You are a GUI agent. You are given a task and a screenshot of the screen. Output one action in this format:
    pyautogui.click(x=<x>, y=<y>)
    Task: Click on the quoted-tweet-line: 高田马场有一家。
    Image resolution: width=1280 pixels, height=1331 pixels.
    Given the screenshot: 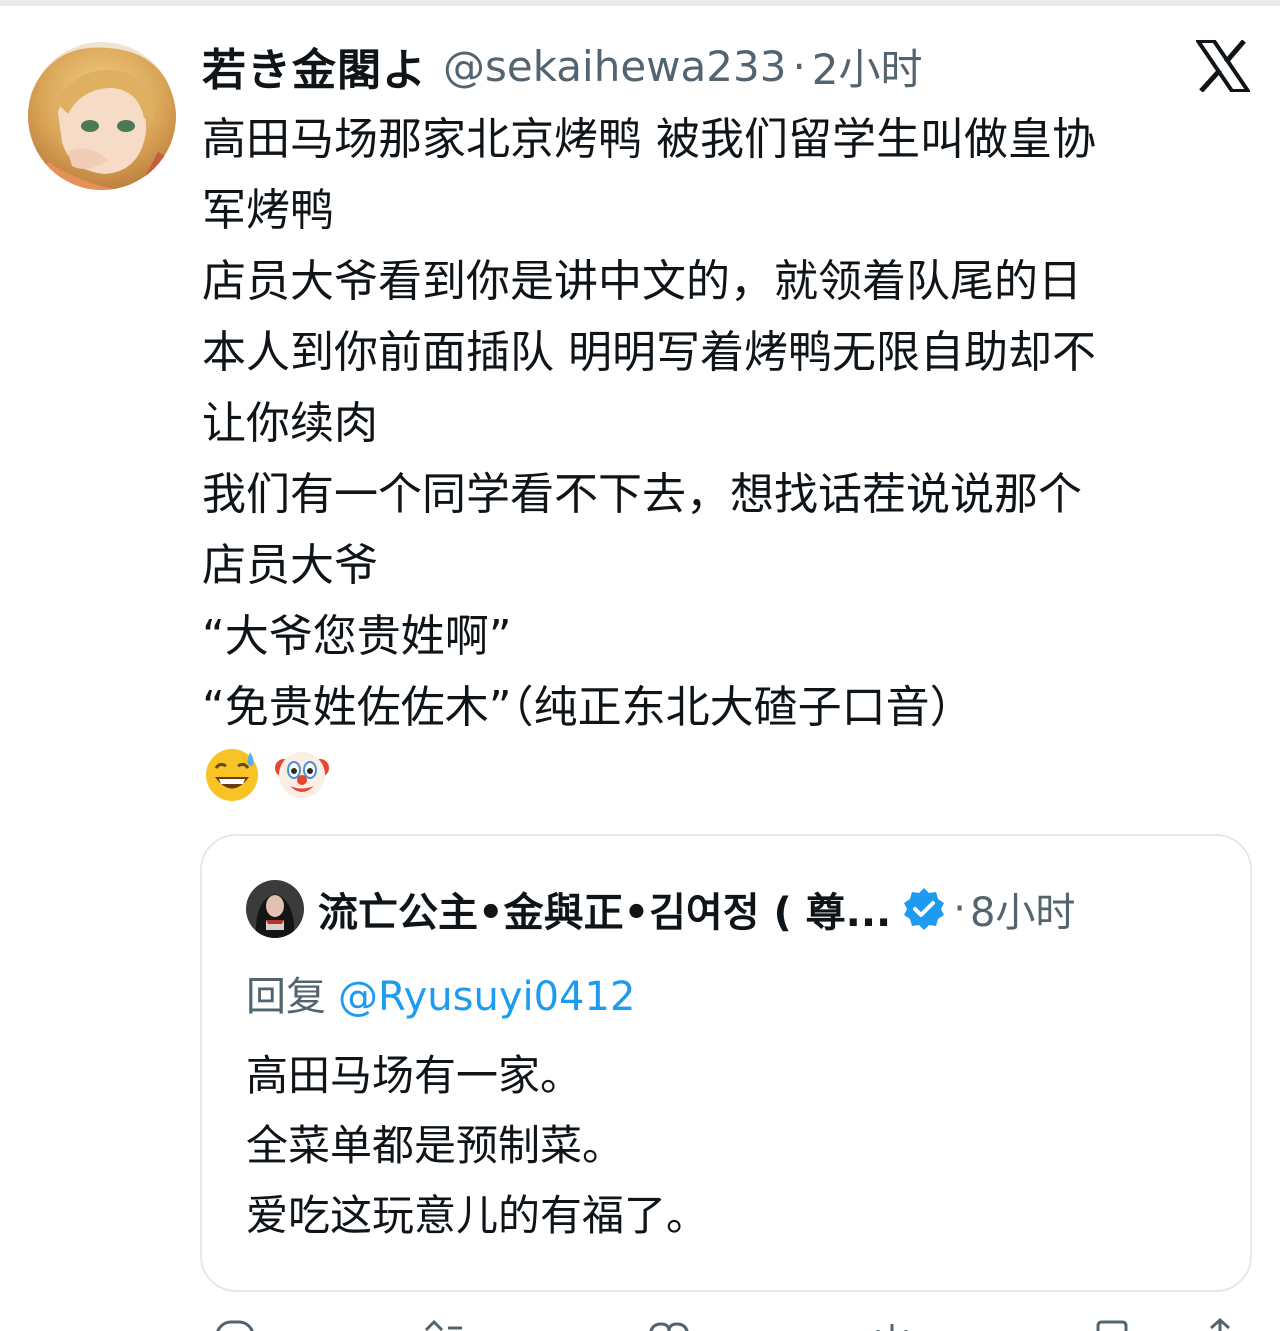 What is the action you would take?
    pyautogui.click(x=414, y=1075)
    